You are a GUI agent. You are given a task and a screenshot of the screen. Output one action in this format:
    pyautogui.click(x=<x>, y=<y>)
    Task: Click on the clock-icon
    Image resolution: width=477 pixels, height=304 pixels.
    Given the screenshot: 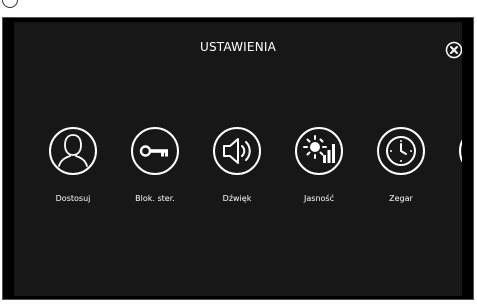 What is the action you would take?
    pyautogui.click(x=401, y=151)
    